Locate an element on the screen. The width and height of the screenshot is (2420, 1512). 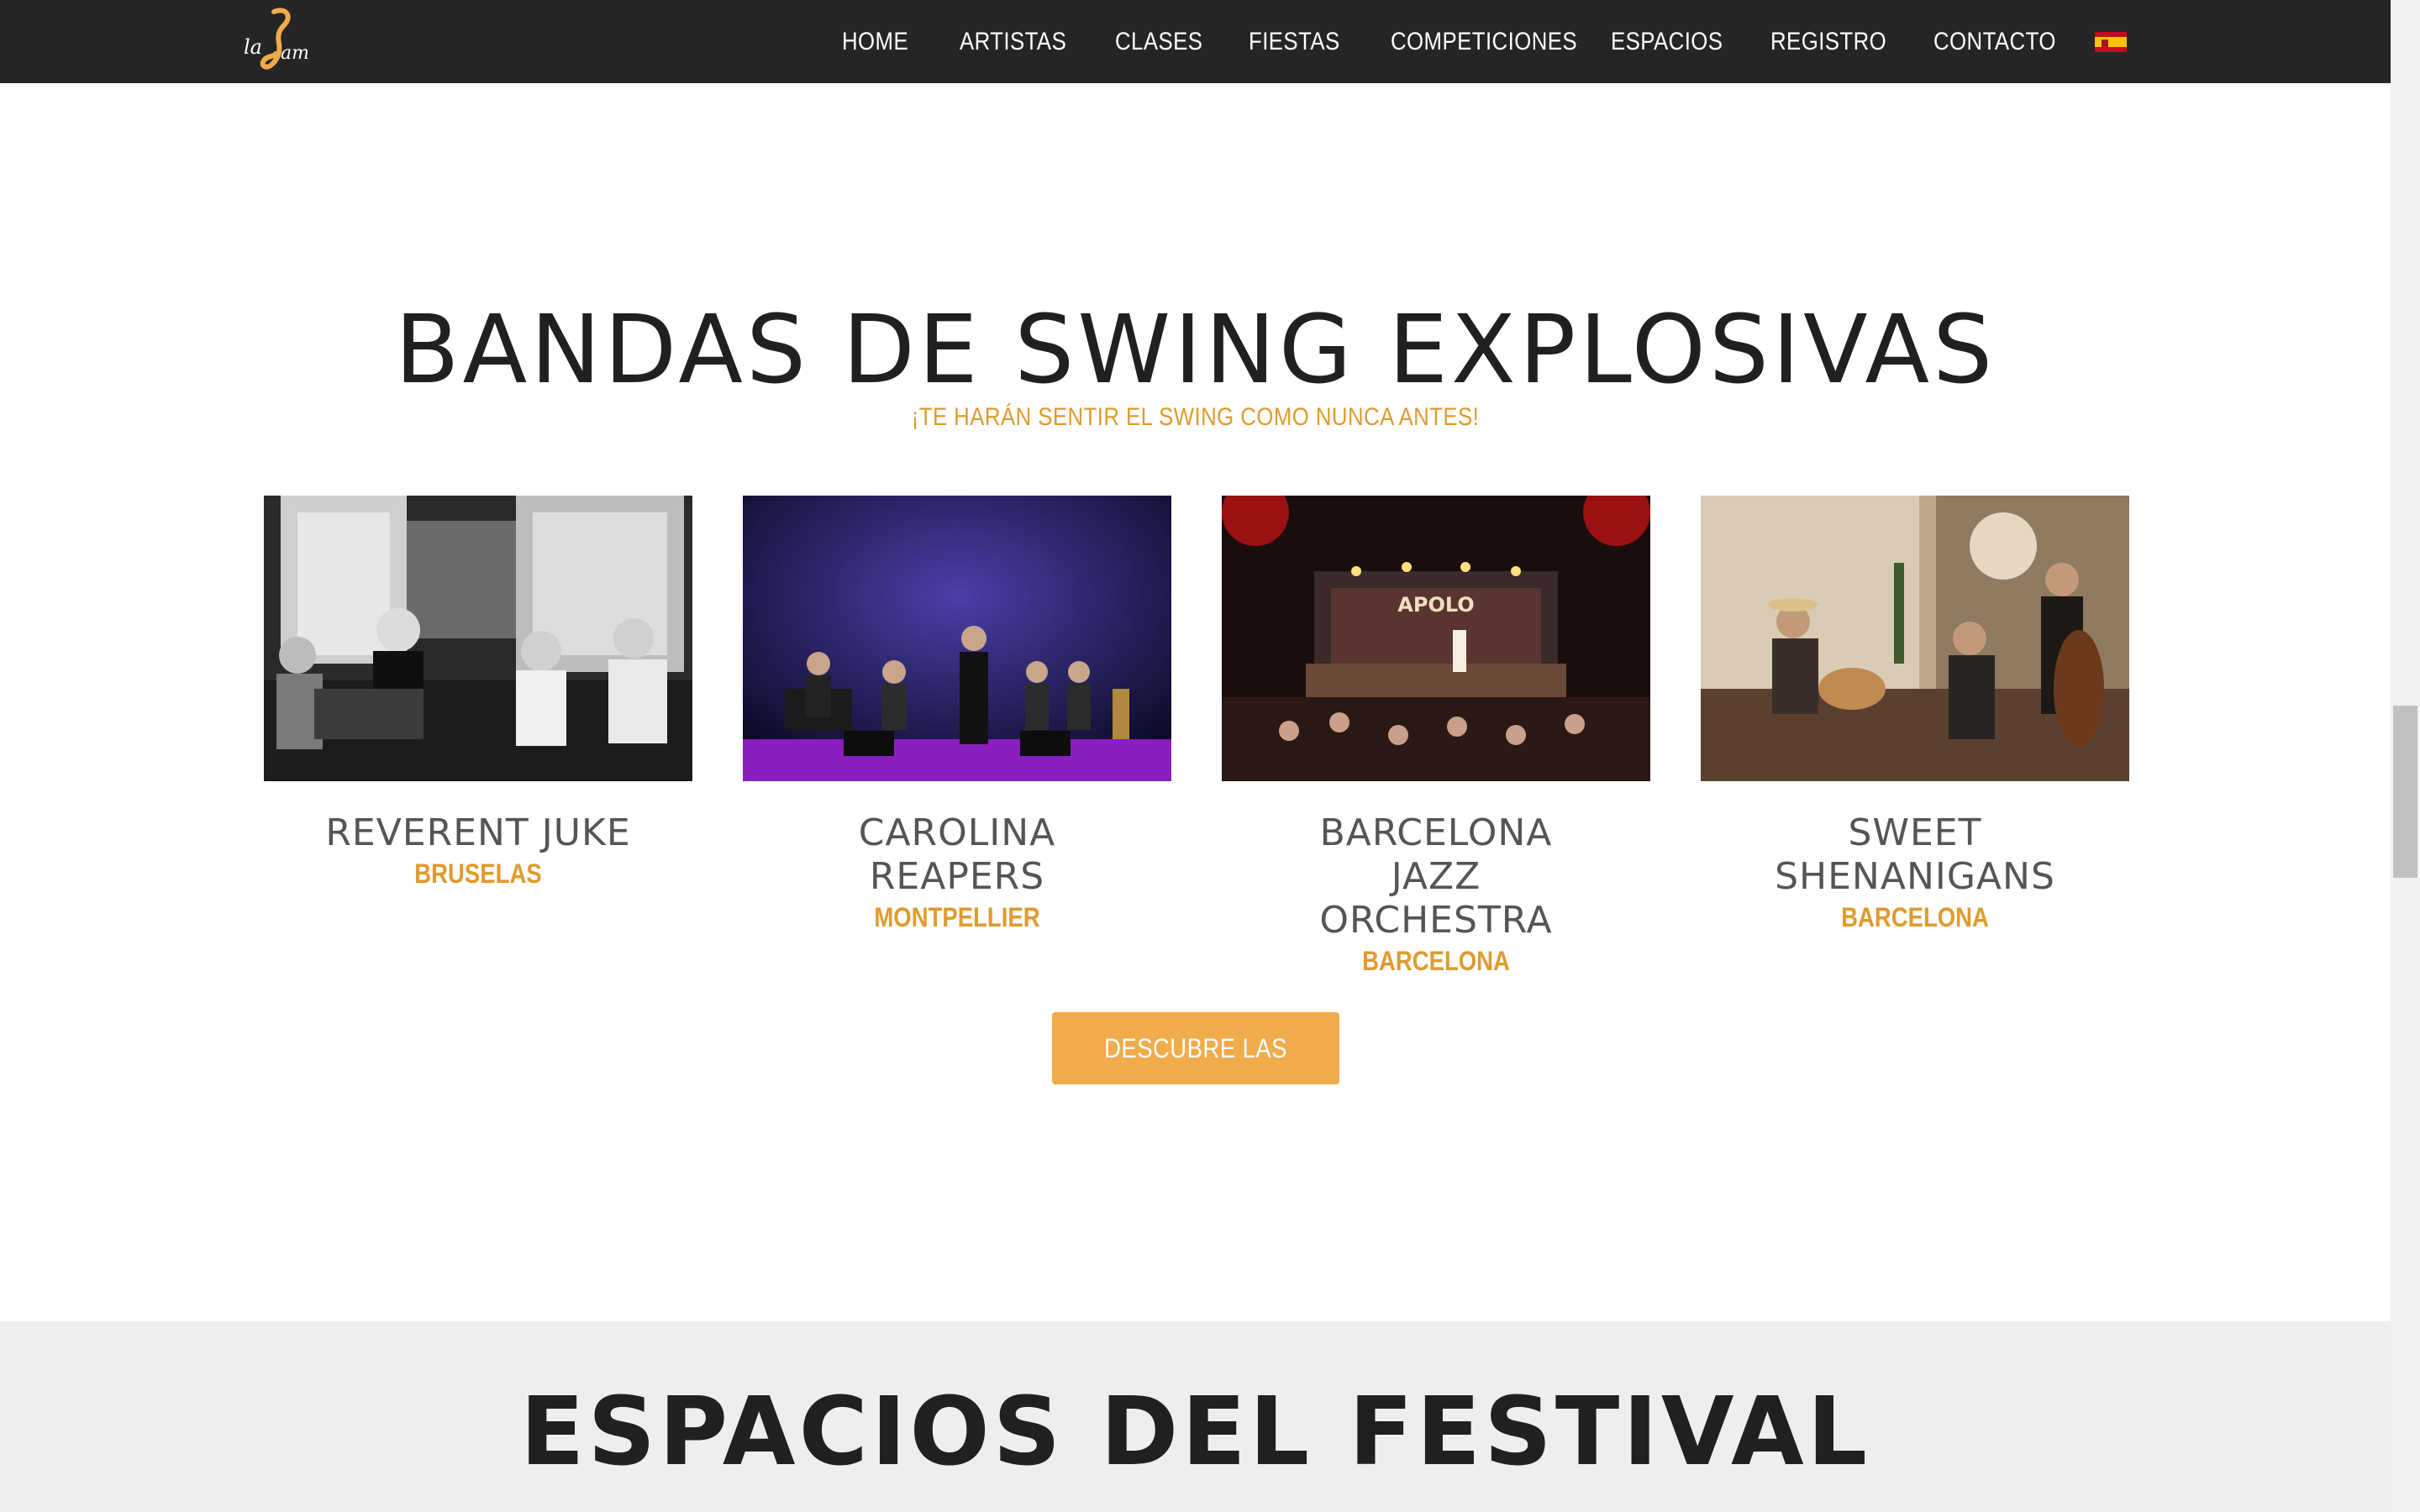
band-card: CAROLINA REAPERS MONTPELLIER is located at coordinates (957, 715).